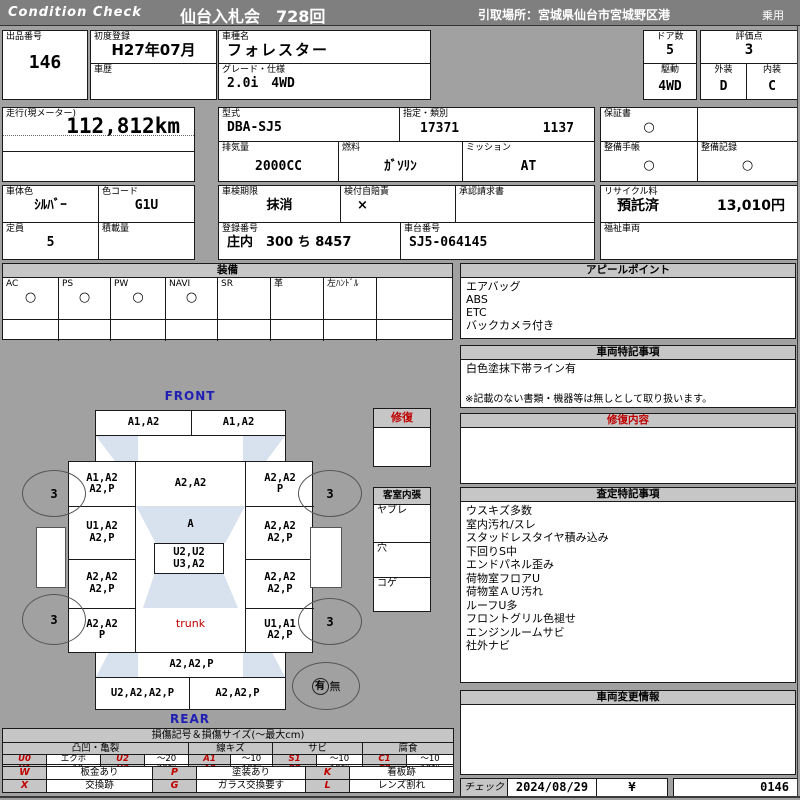  What do you see at coordinates (414, 298) in the screenshot?
I see `equipment-col-extra` at bounding box center [414, 298].